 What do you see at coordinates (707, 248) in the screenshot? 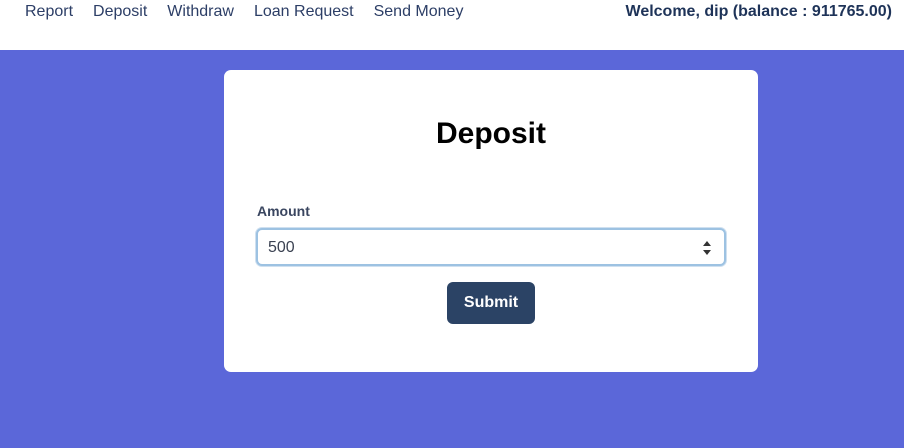
I see `spinner-arrows-icon` at bounding box center [707, 248].